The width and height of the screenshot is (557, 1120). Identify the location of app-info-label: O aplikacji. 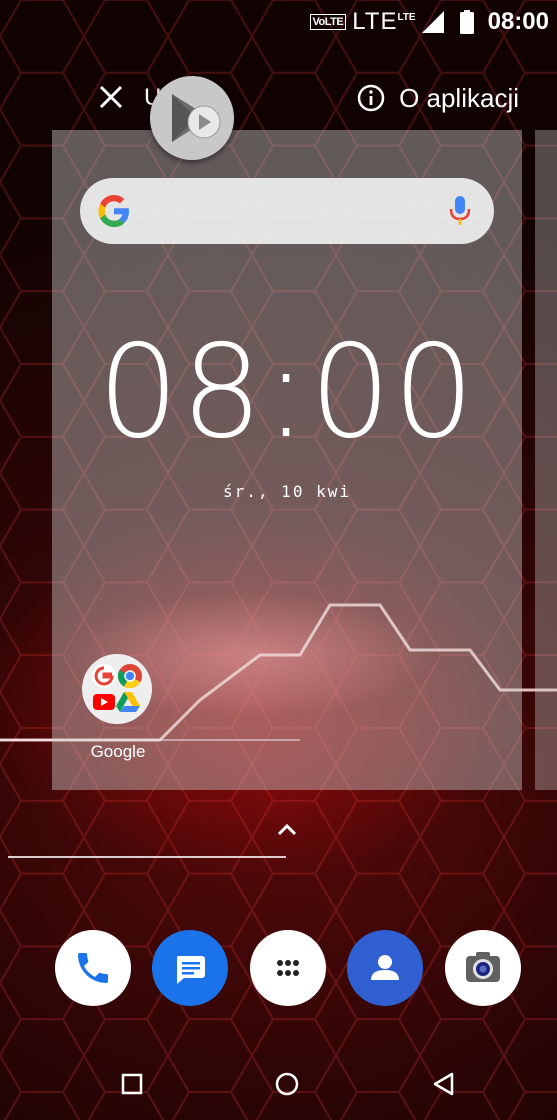
(459, 98).